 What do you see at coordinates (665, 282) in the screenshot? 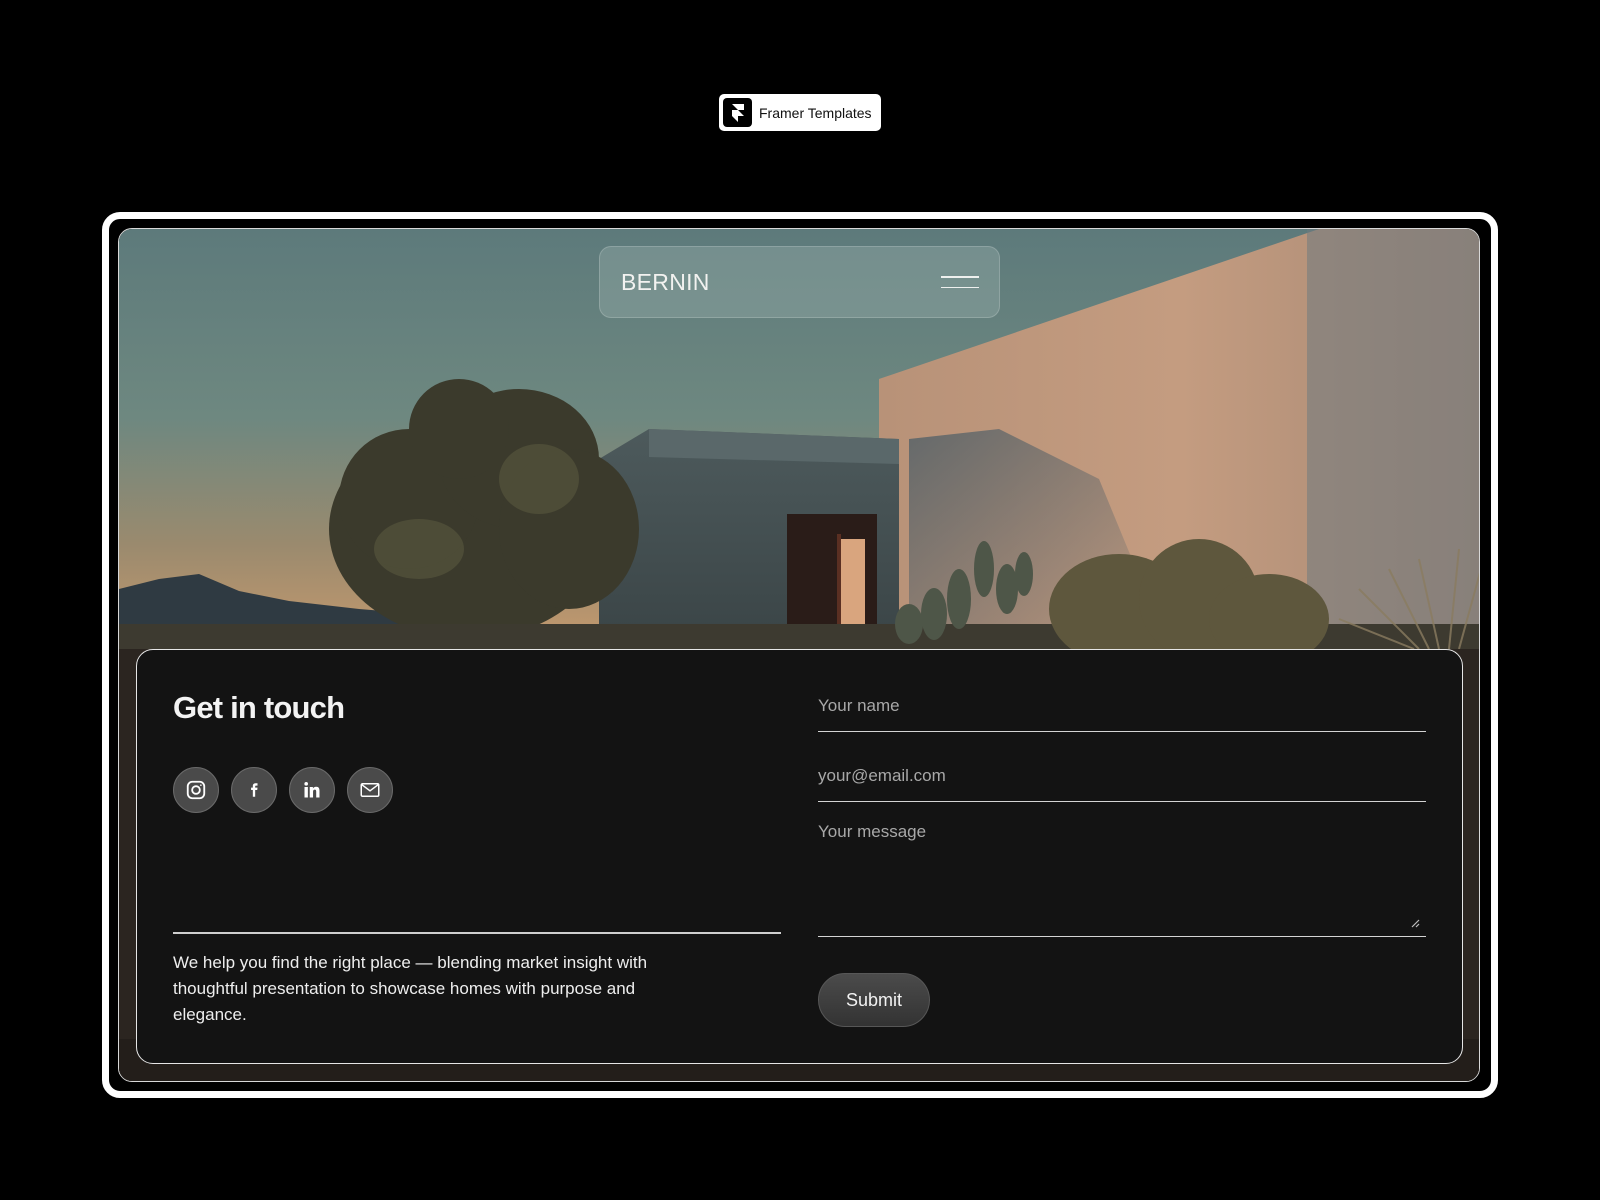
I see `brand-logo: BERNIN` at bounding box center [665, 282].